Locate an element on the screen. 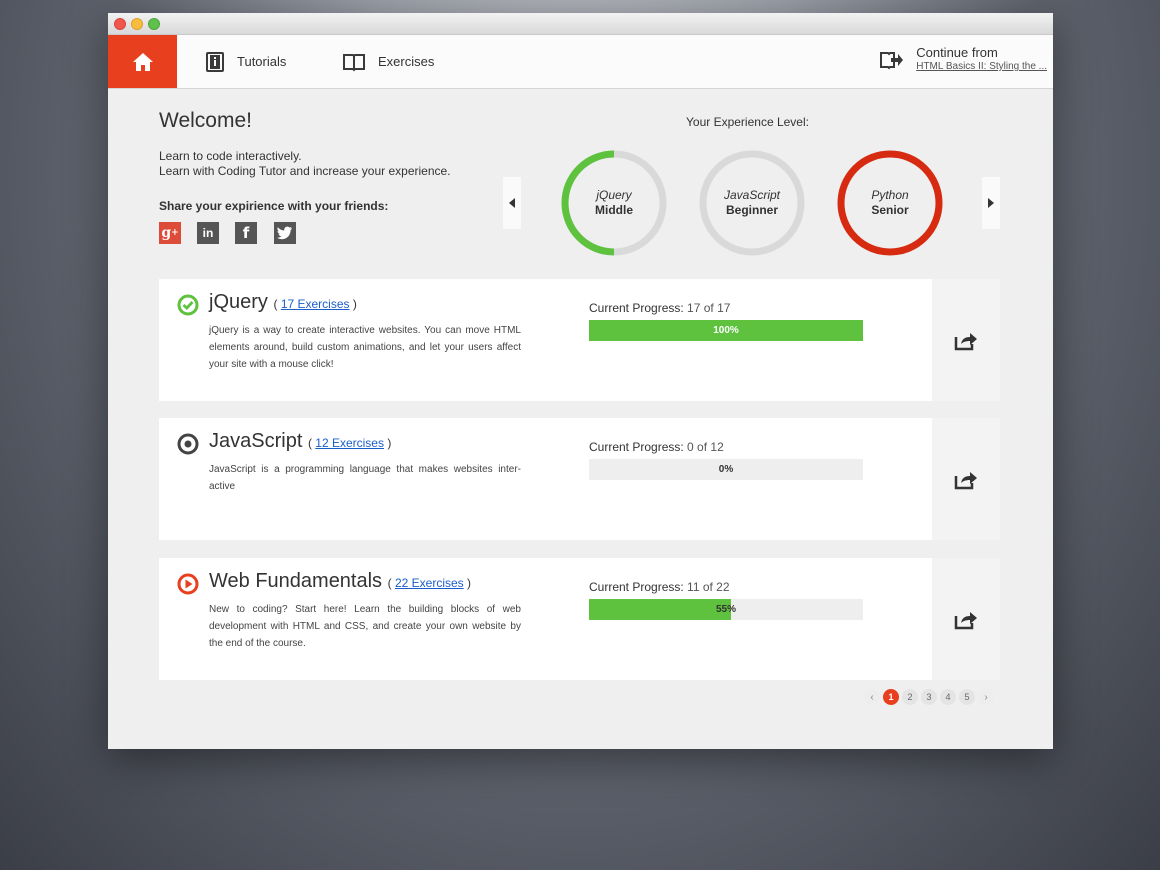  chevron-right-icon is located at coordinates (991, 203).